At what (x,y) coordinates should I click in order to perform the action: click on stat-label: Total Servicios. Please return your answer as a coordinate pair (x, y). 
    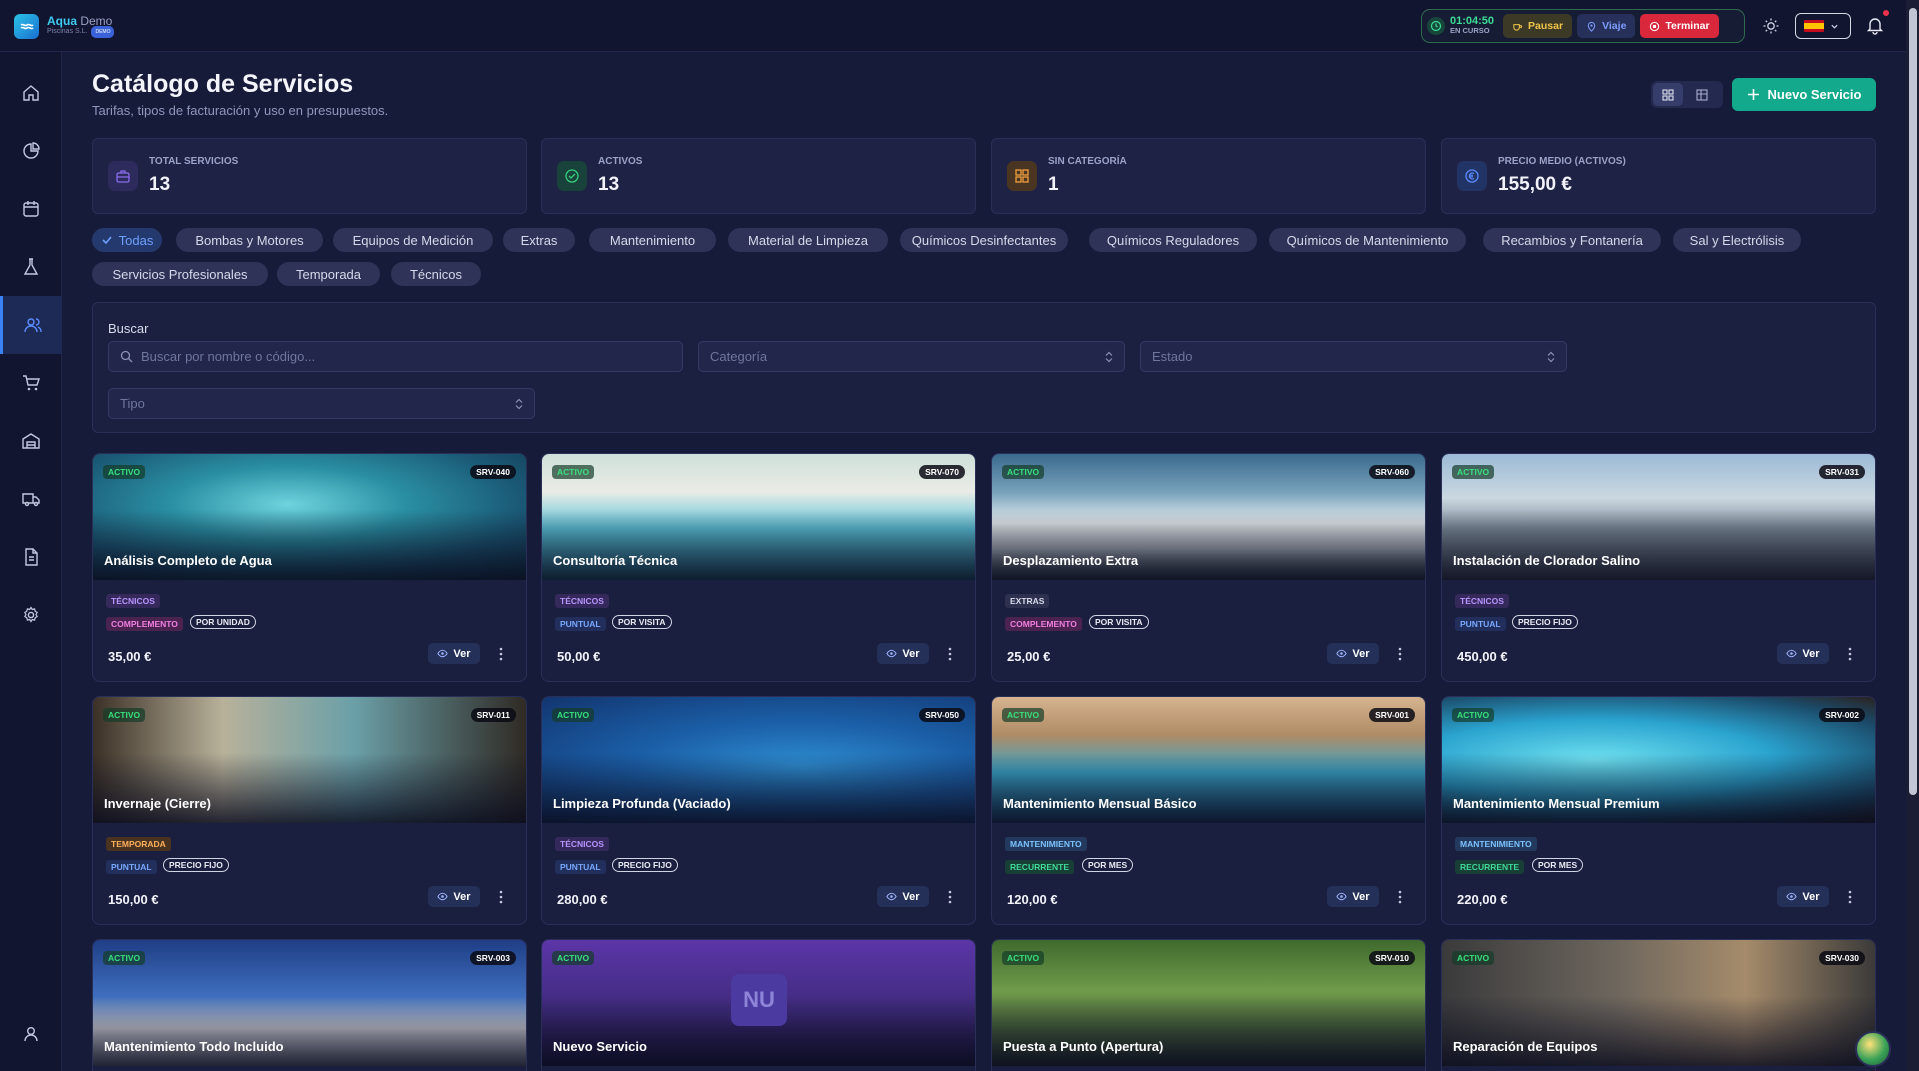
    Looking at the image, I should click on (194, 161).